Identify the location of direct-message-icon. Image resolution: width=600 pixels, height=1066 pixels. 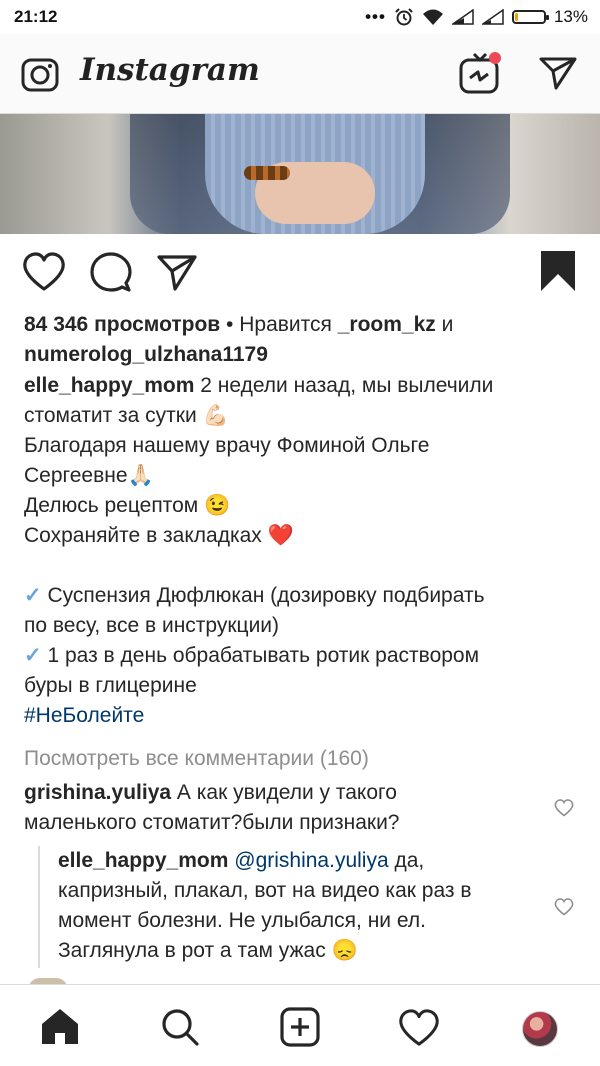
(558, 73).